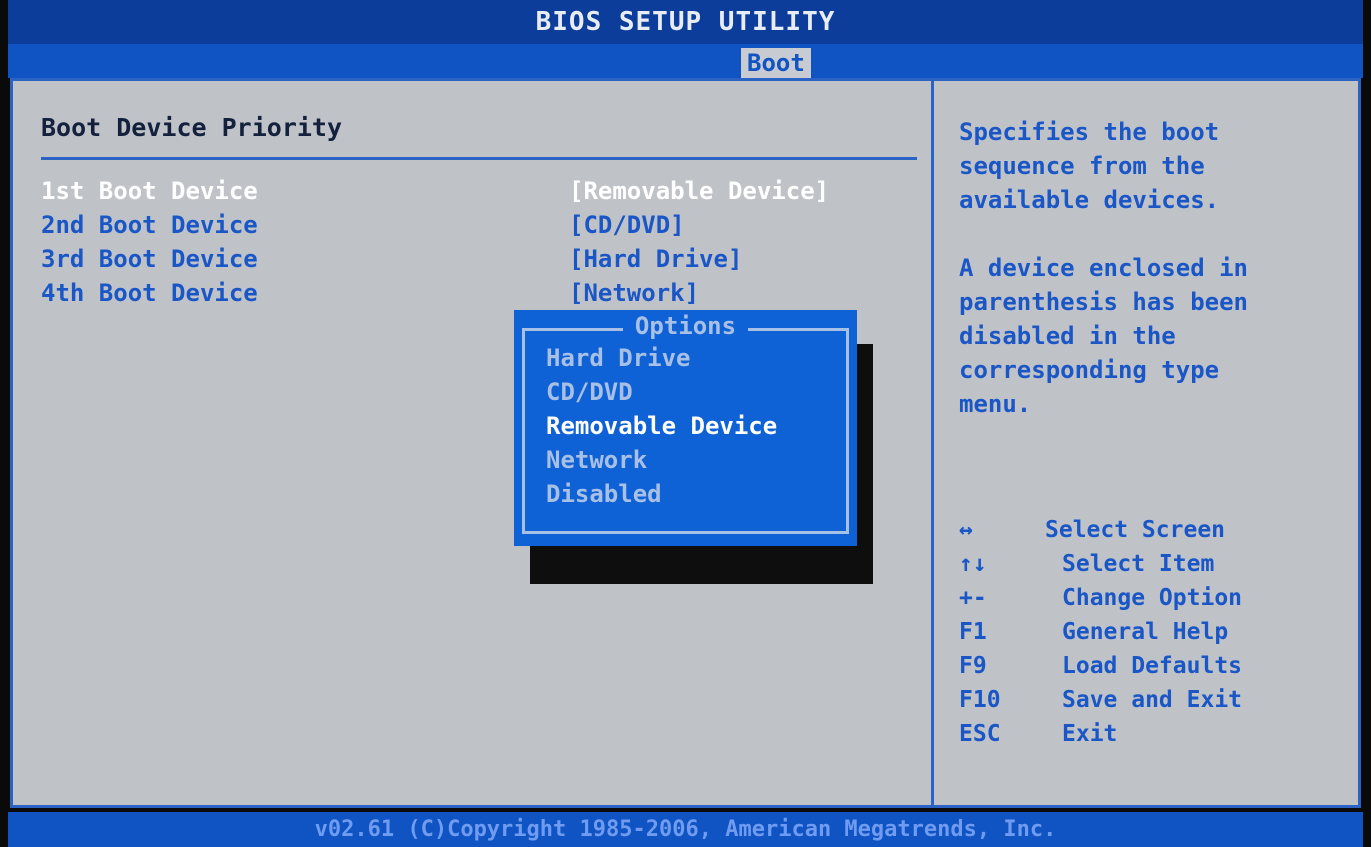 The height and width of the screenshot is (847, 1371). What do you see at coordinates (1089, 370) in the screenshot?
I see `help-line: corresponding type` at bounding box center [1089, 370].